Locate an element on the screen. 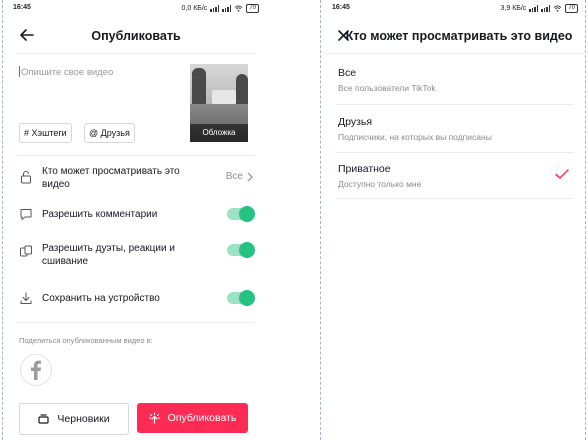  save-row: Сохранить на устройство is located at coordinates (137, 298).